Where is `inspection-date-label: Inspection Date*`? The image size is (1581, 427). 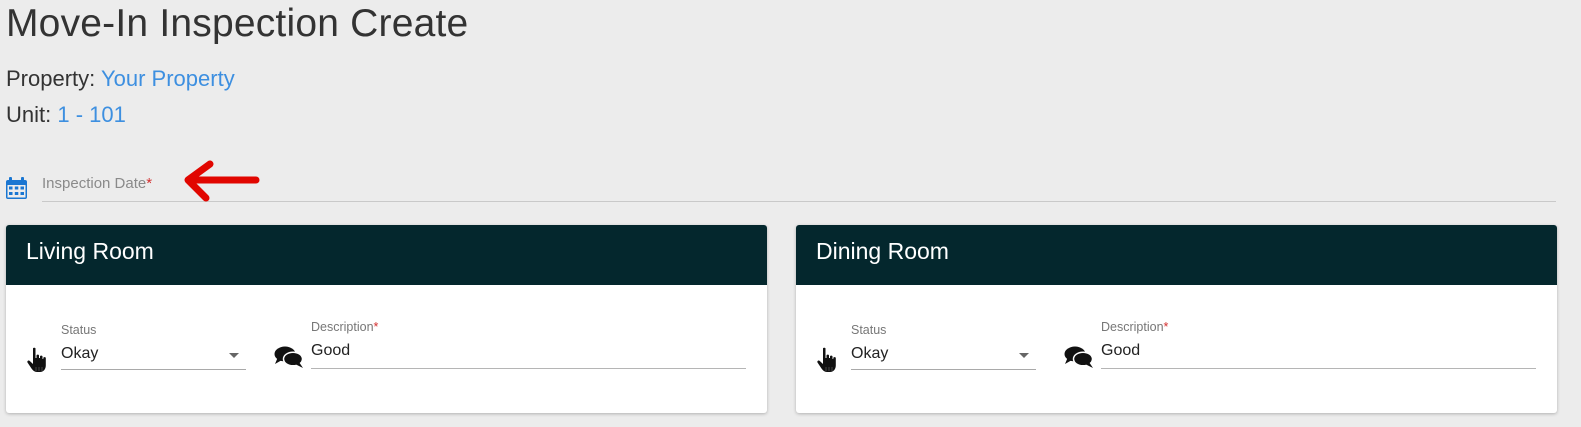 inspection-date-label: Inspection Date* is located at coordinates (97, 183).